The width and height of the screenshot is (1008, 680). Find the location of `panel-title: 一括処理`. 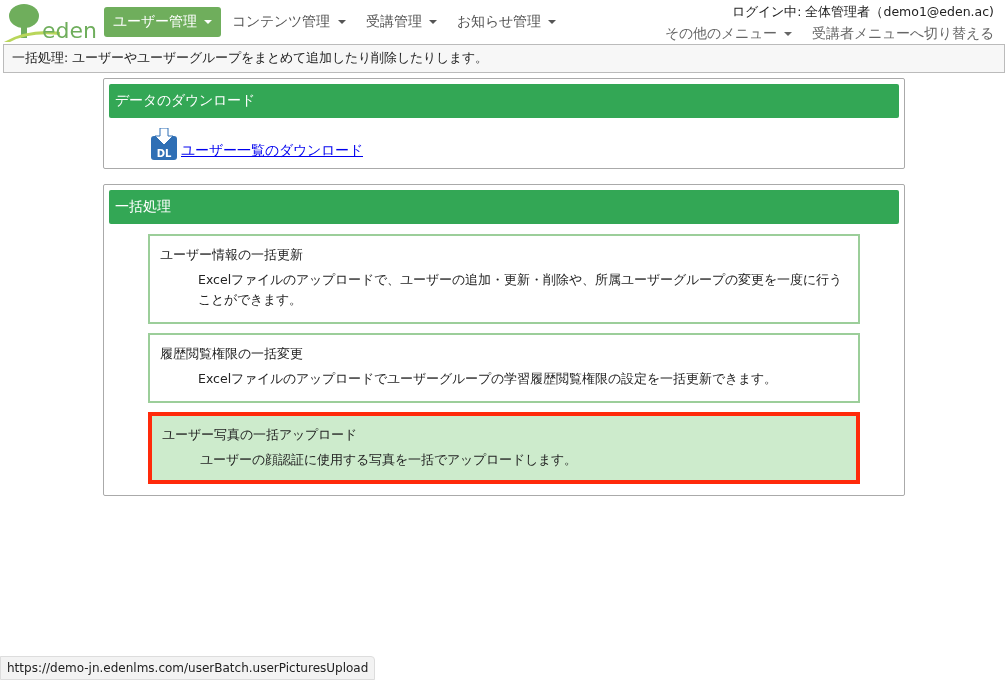

panel-title: 一括処理 is located at coordinates (504, 207).